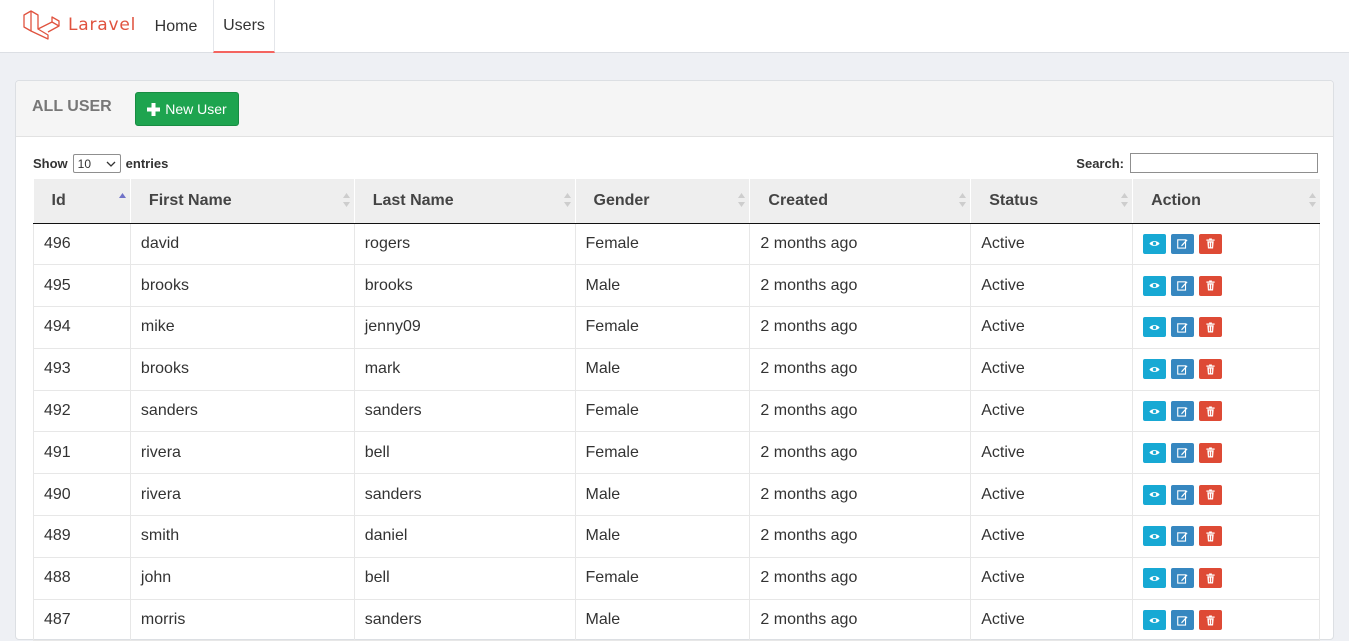  I want to click on entries-select: 10, so click(96, 163).